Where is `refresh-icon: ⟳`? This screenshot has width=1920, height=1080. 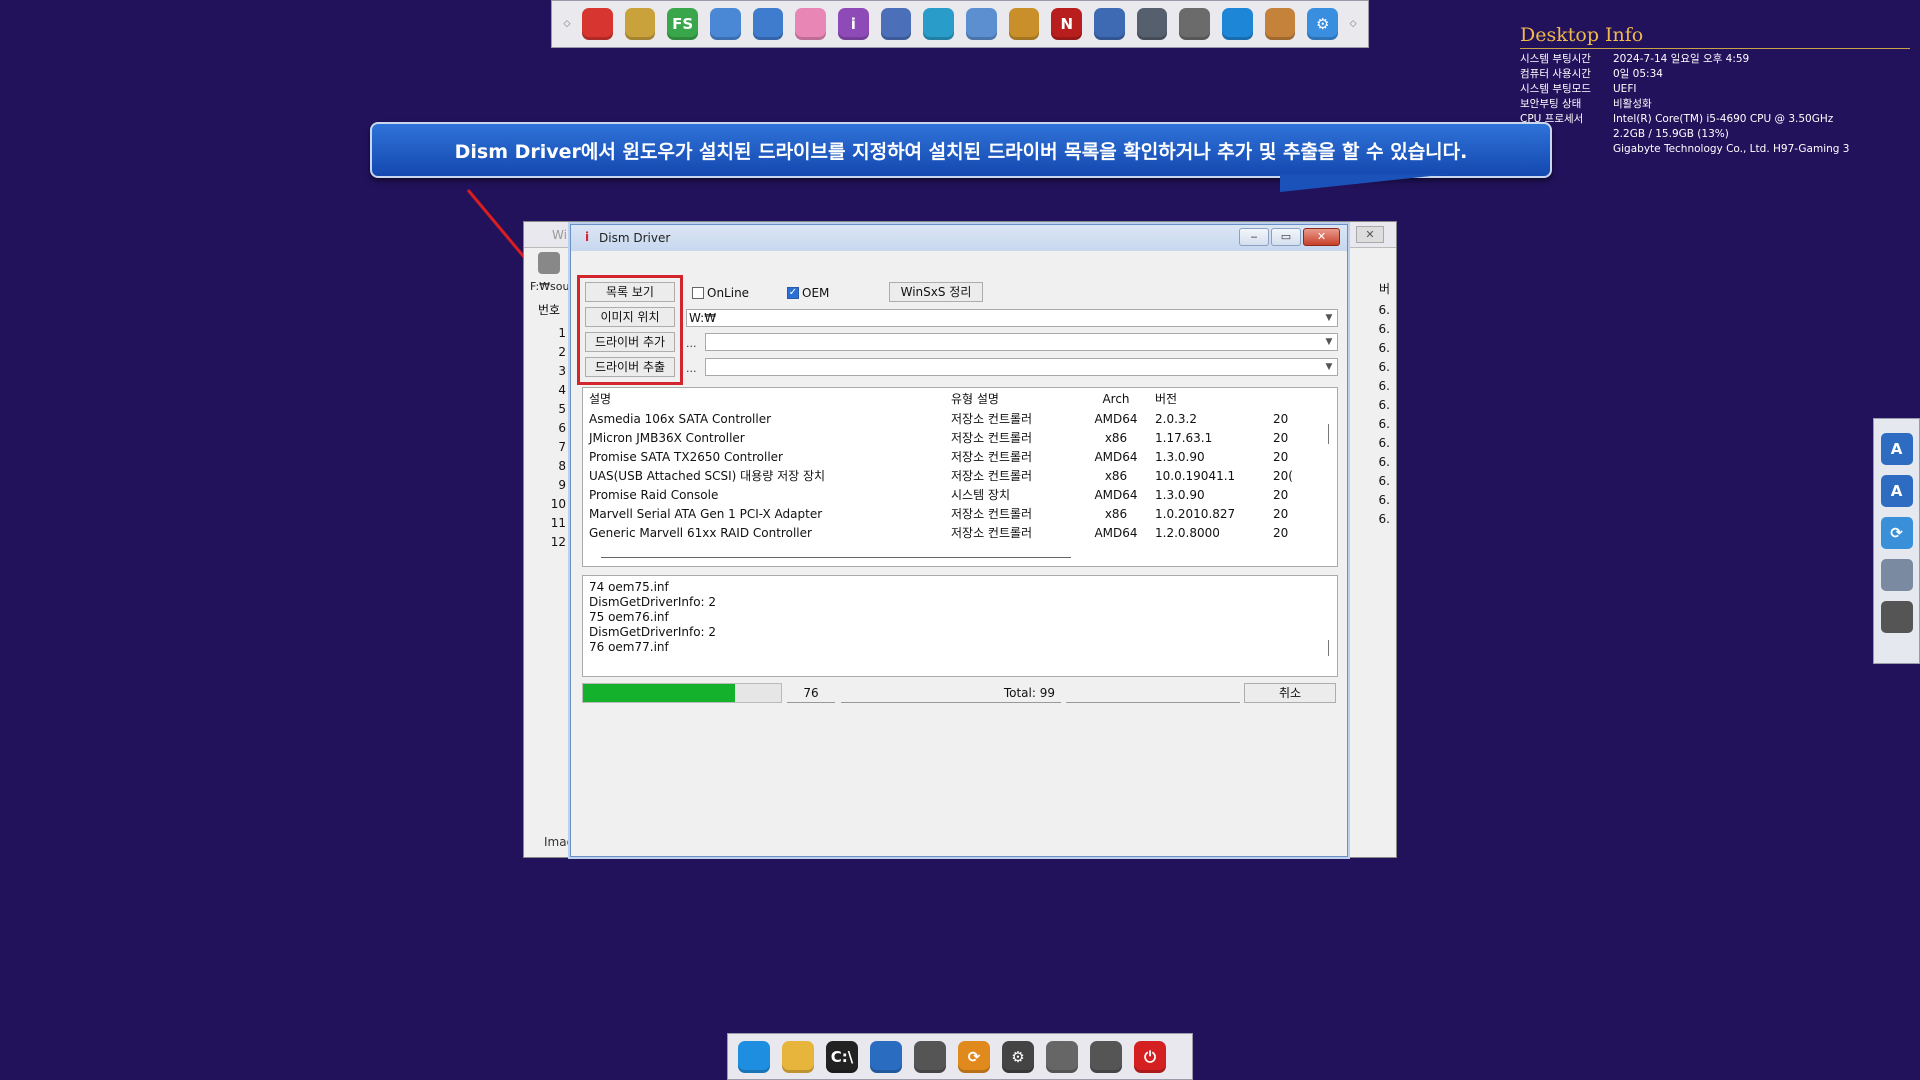 refresh-icon: ⟳ is located at coordinates (1896, 533).